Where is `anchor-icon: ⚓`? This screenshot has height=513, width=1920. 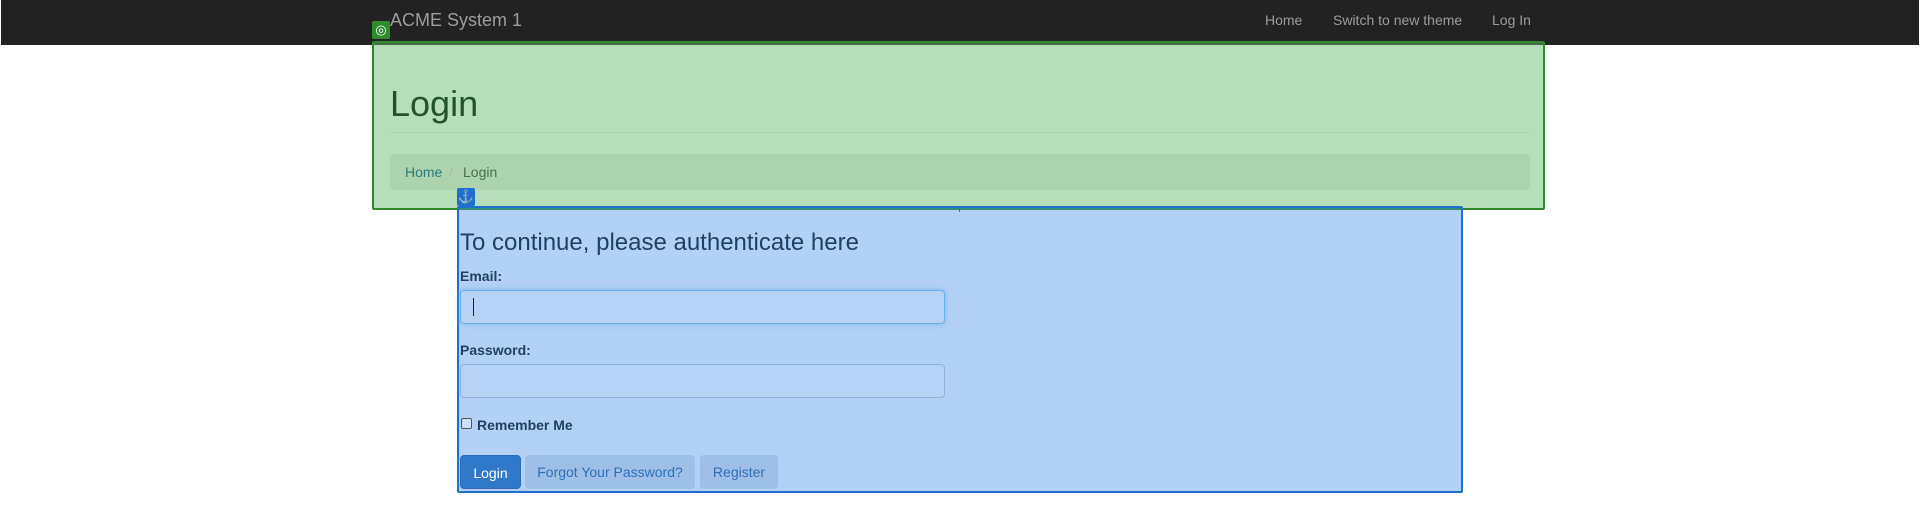 anchor-icon: ⚓ is located at coordinates (466, 197).